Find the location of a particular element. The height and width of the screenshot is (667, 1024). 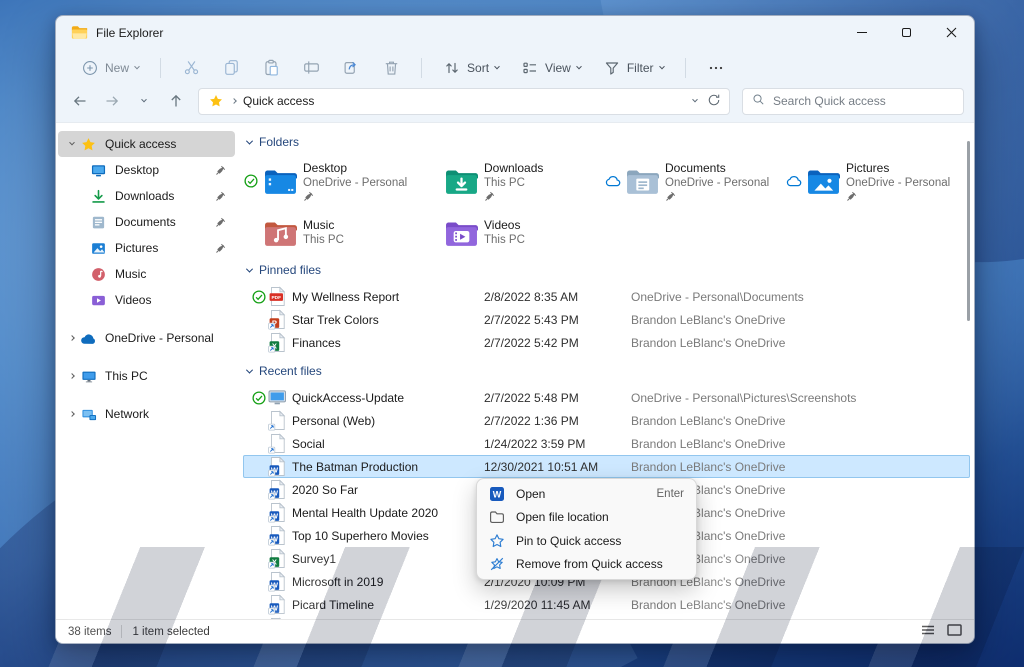

close-button is located at coordinates (951, 32).